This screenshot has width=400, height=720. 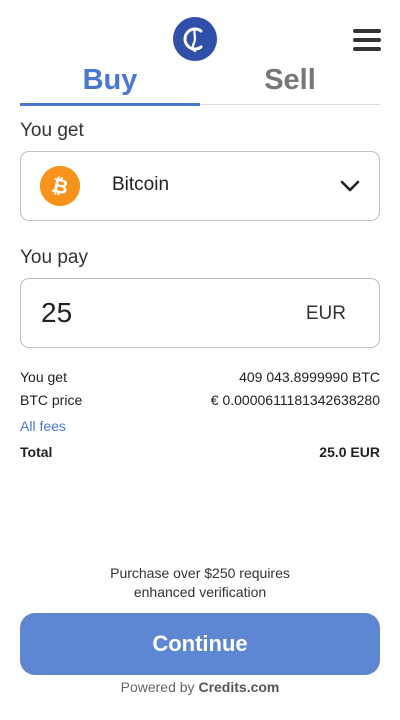 I want to click on hamburger-menu-icon, so click(x=367, y=40).